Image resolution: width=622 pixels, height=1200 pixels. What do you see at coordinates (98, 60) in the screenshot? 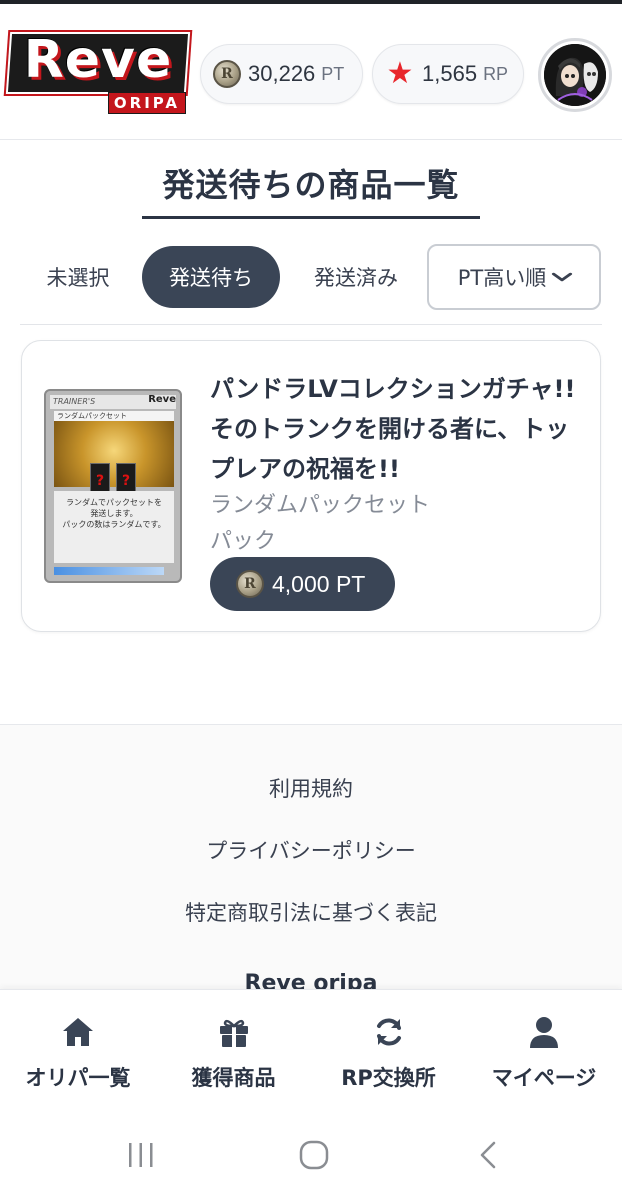
I see `logo-text: Reve` at bounding box center [98, 60].